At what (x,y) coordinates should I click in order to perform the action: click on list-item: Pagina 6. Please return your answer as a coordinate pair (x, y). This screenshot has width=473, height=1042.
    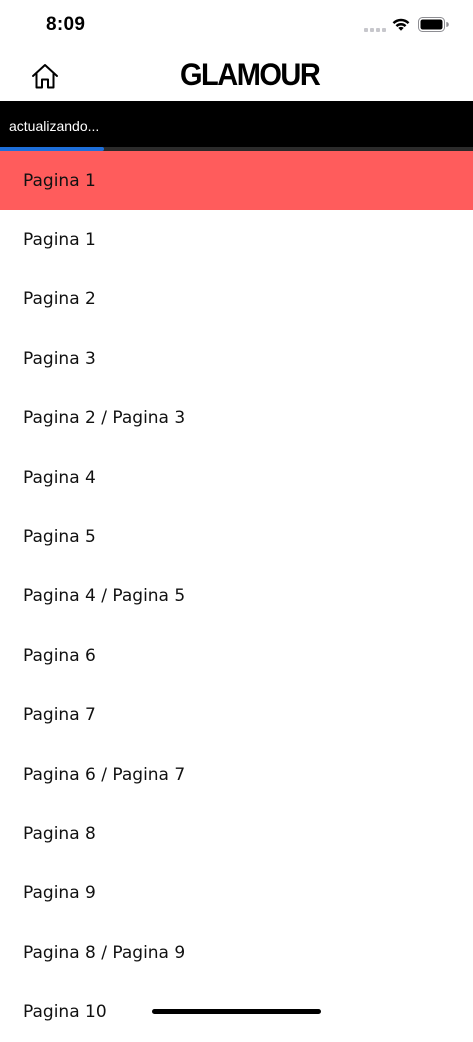
    Looking at the image, I should click on (236, 655).